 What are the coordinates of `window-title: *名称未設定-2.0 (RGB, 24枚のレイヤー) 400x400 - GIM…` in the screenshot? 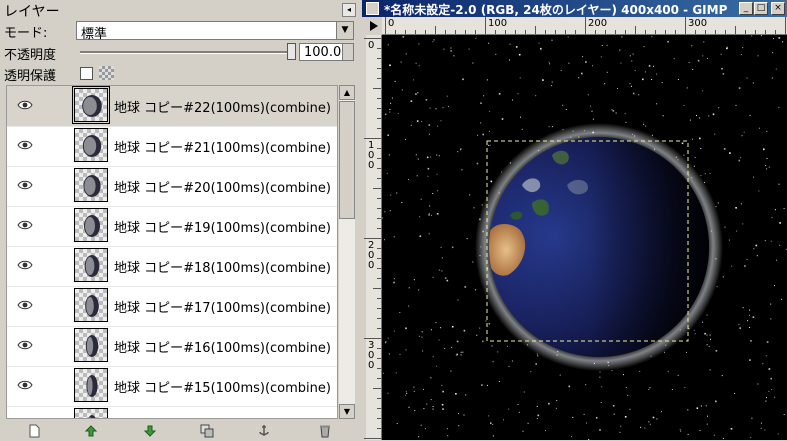 It's located at (556, 10).